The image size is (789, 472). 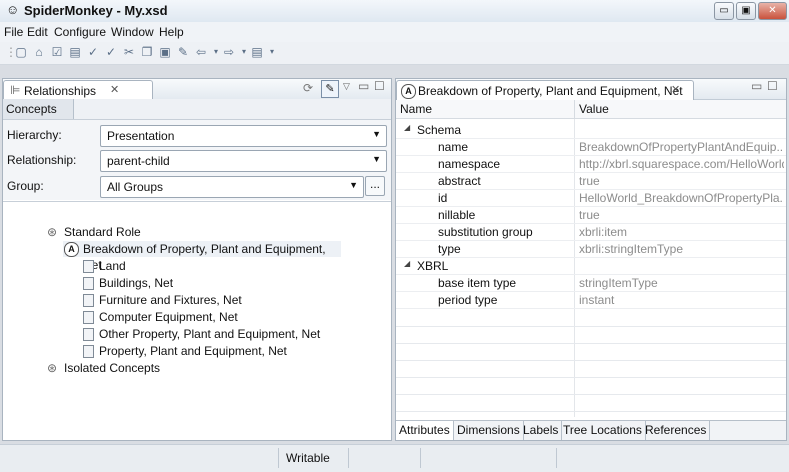 What do you see at coordinates (231, 283) in the screenshot?
I see `tree-node-child: Buildings, Net` at bounding box center [231, 283].